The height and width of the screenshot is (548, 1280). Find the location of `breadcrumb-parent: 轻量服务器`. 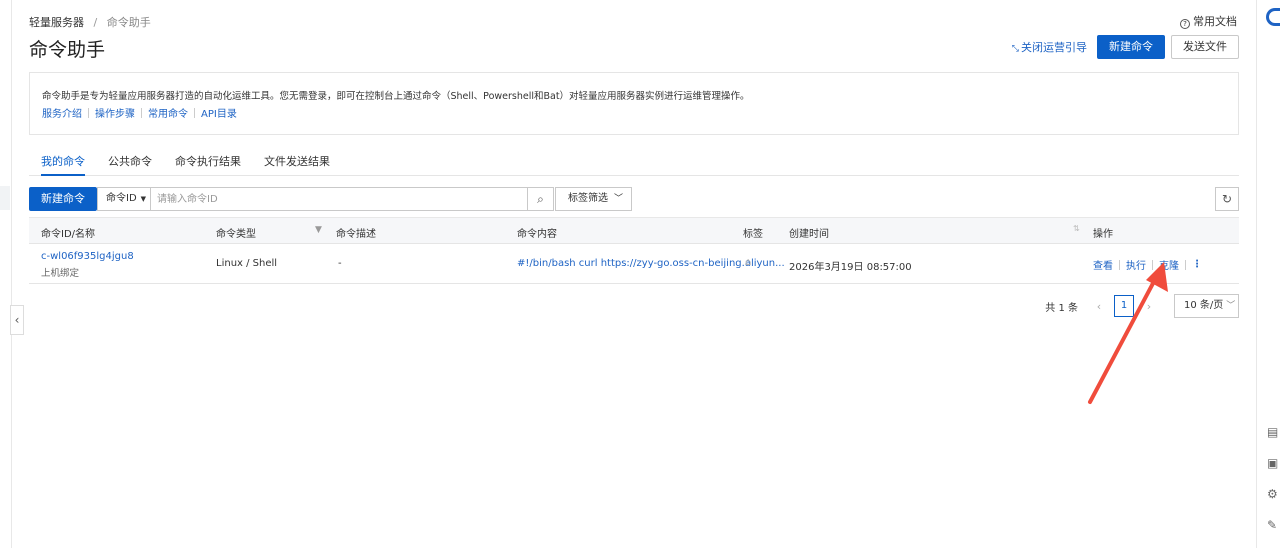

breadcrumb-parent: 轻量服务器 is located at coordinates (56, 22).